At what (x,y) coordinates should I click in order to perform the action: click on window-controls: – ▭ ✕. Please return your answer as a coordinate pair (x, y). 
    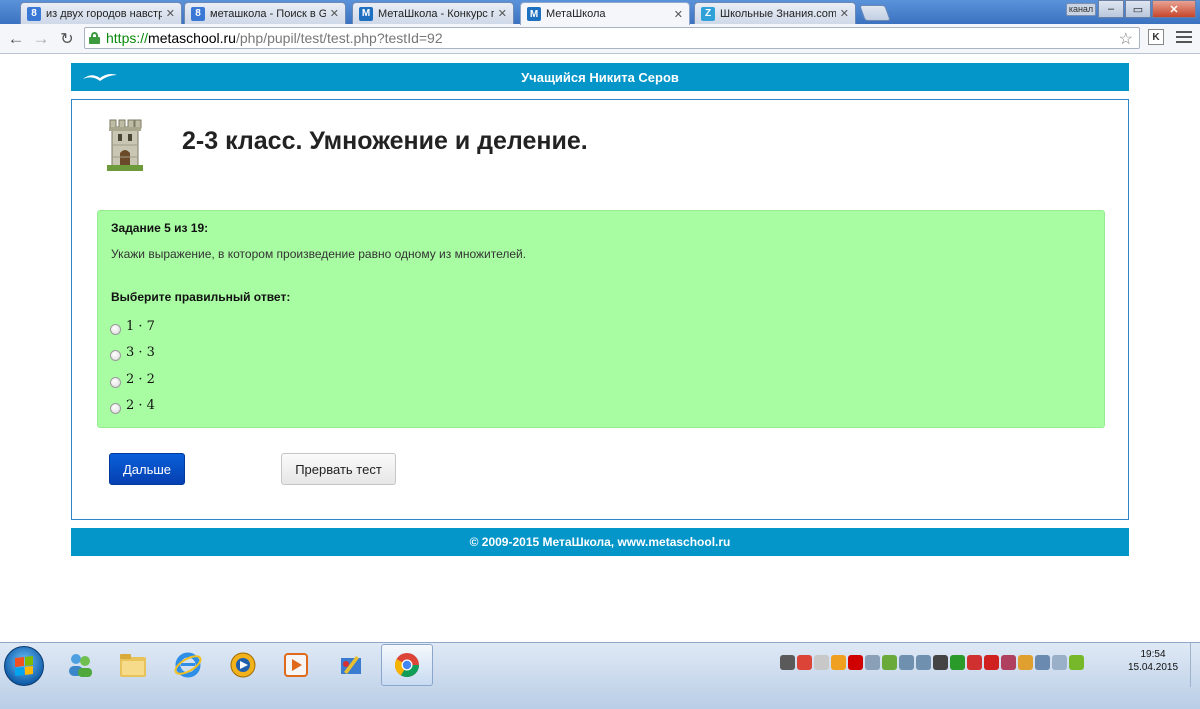
    Looking at the image, I should click on (1147, 9).